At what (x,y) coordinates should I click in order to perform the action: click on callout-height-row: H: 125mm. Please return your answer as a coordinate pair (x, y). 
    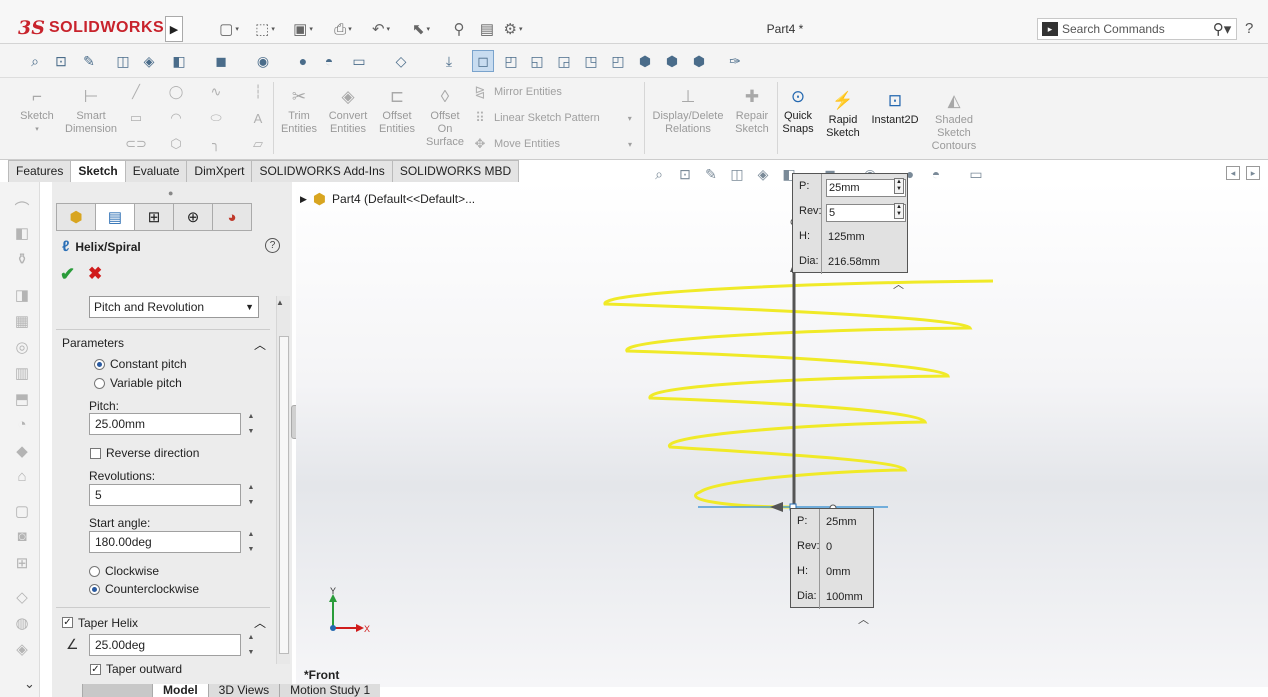
    Looking at the image, I should click on (850, 236).